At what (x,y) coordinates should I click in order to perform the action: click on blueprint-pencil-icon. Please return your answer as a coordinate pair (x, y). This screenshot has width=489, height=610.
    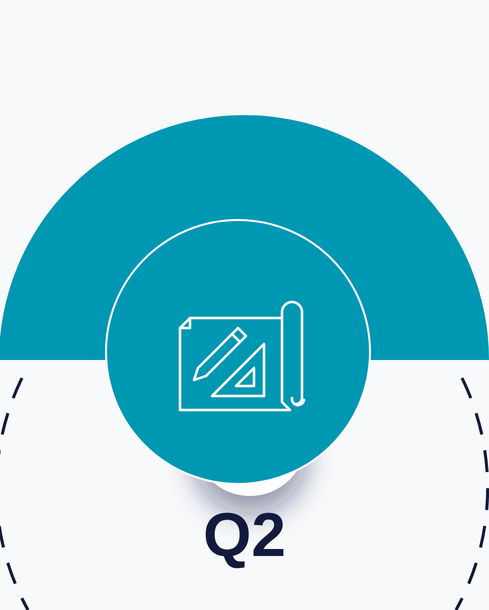
    Looking at the image, I should click on (242, 356).